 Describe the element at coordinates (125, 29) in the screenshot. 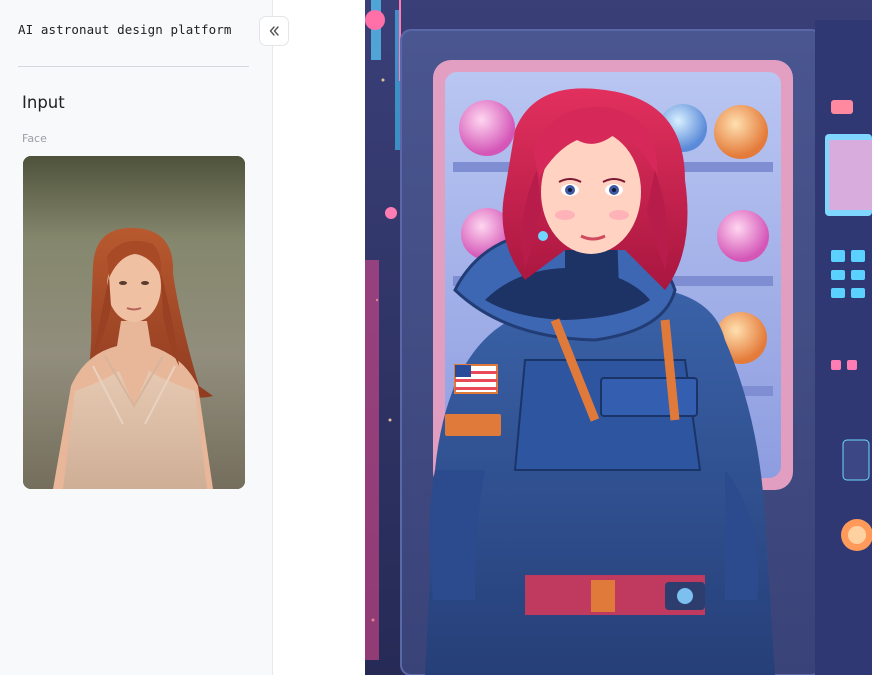

I see `app-title: AI astronaut design platform` at that location.